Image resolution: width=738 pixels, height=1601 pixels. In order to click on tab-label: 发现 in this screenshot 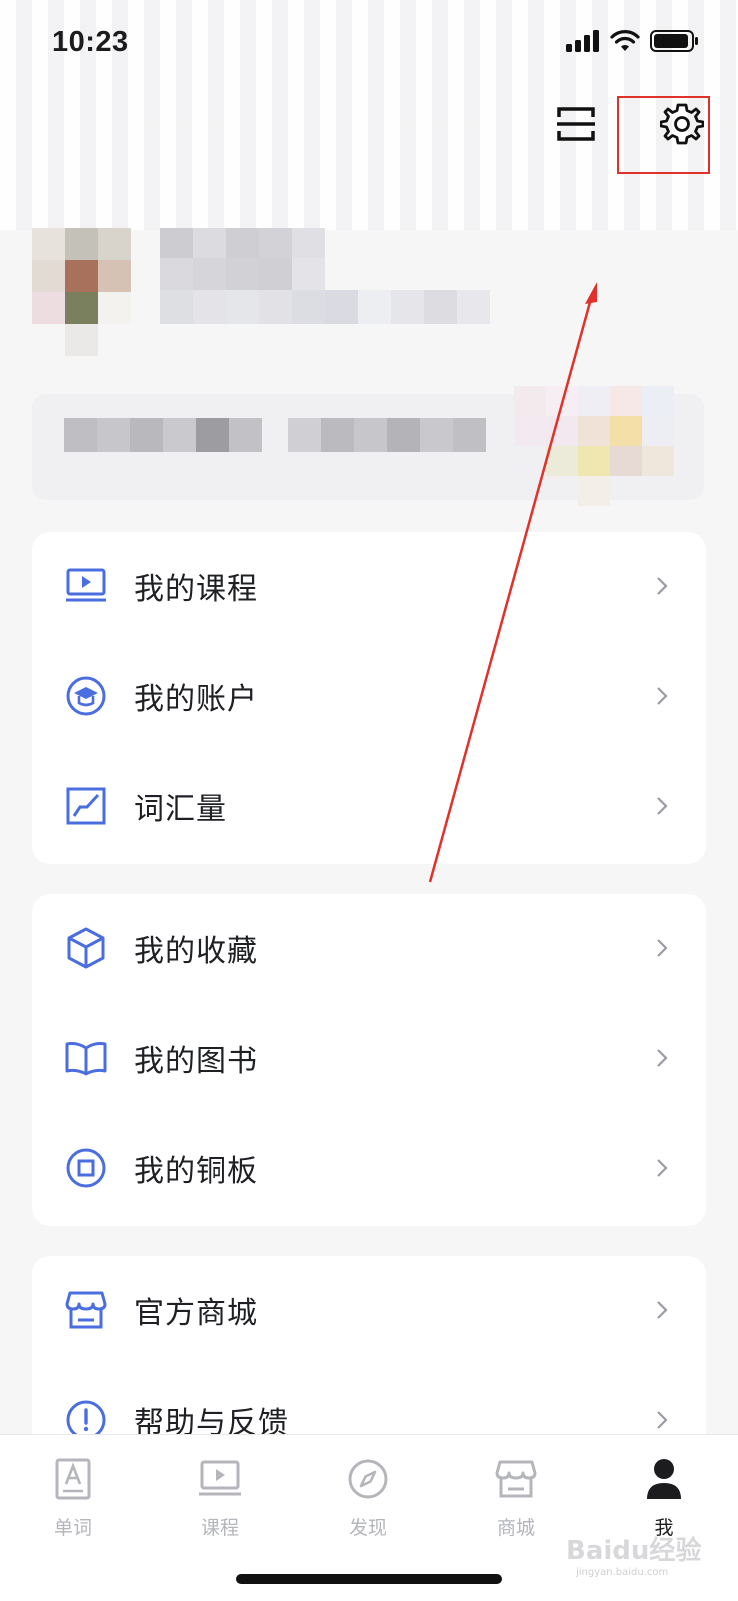, I will do `click(367, 1528)`.